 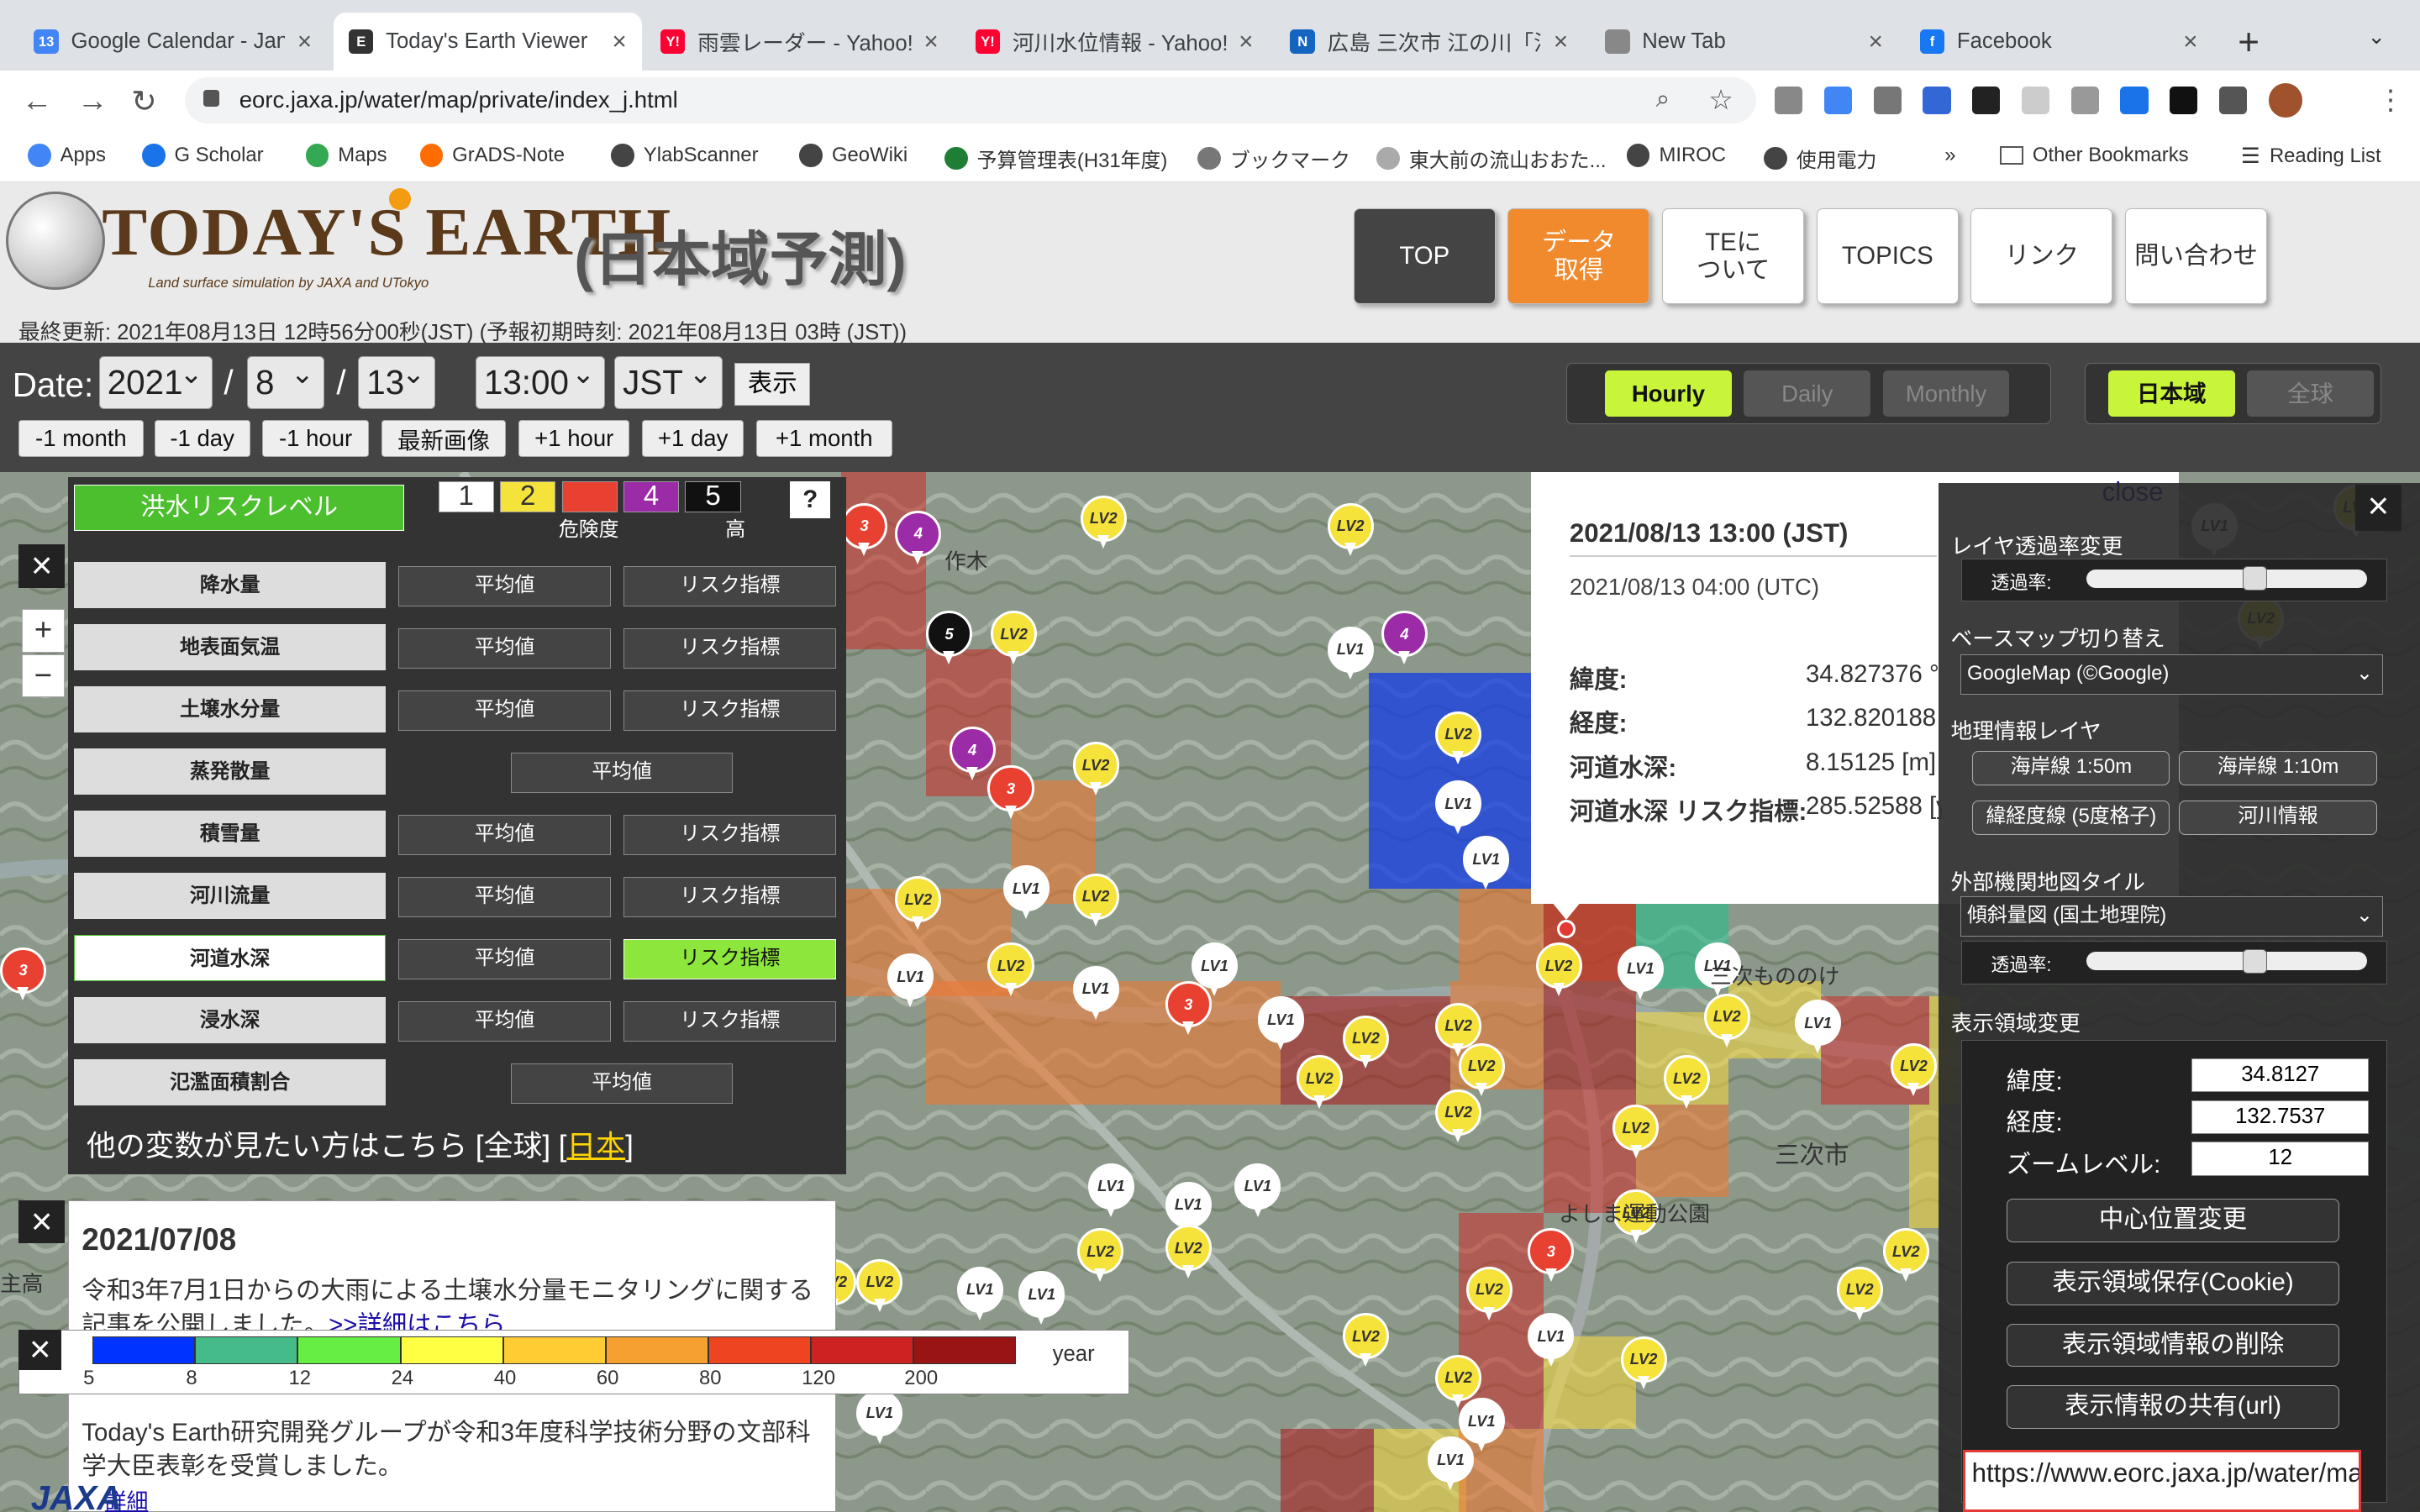 What do you see at coordinates (202, 155) in the screenshot?
I see `bookmark-item: G Scholar` at bounding box center [202, 155].